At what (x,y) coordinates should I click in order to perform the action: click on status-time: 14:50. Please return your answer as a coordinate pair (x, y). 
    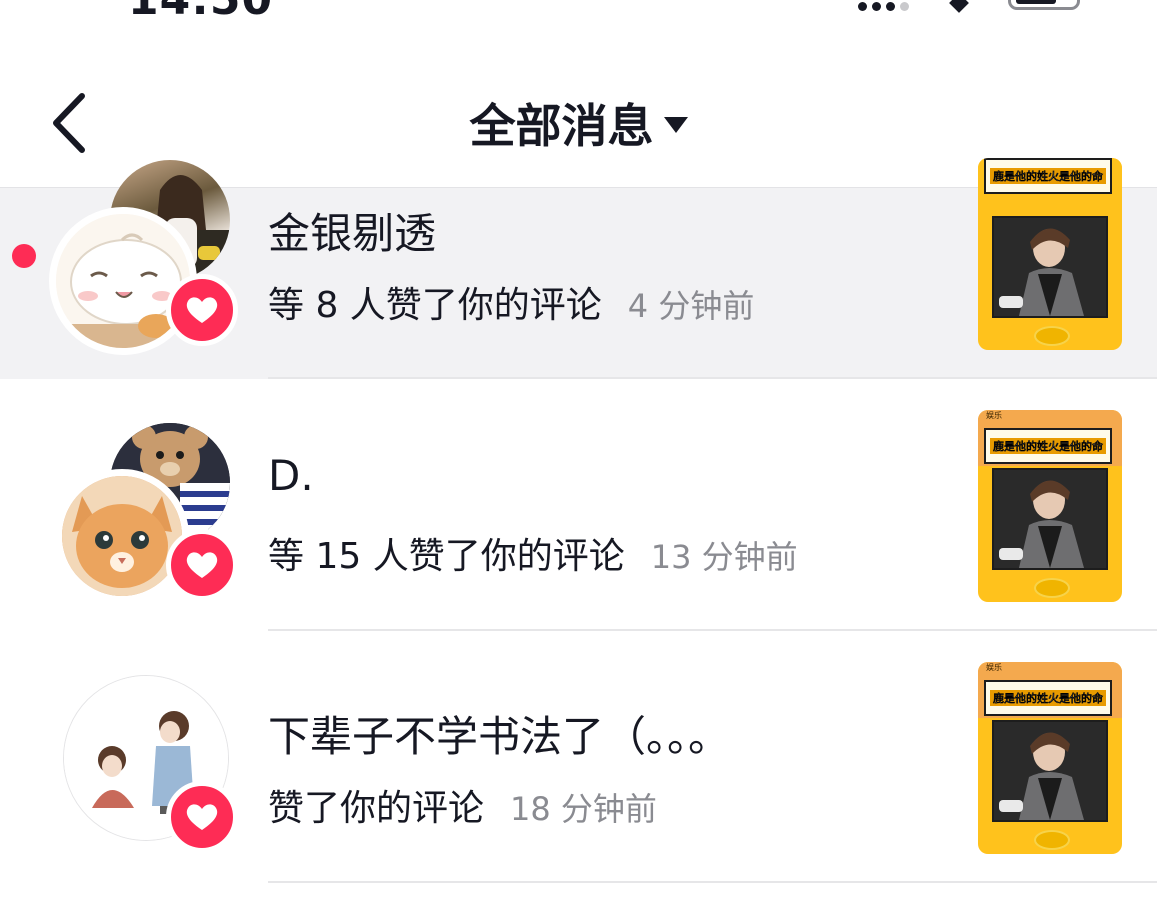
    Looking at the image, I should click on (200, 12).